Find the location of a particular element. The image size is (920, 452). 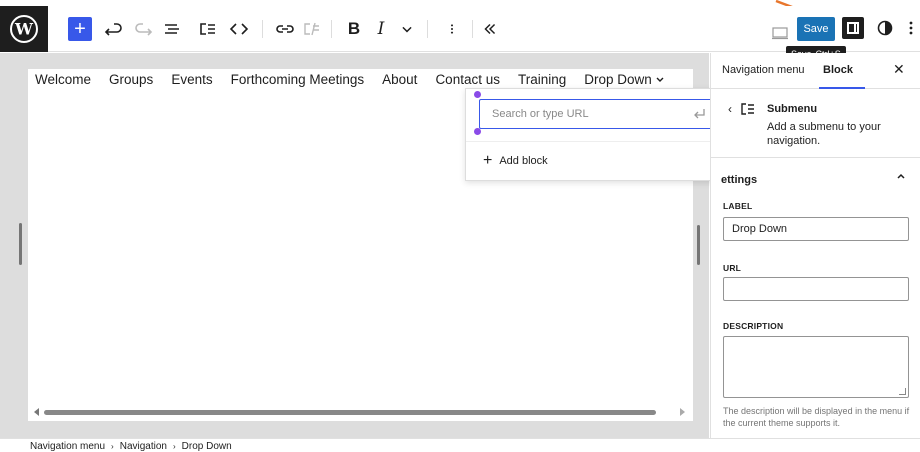

nav-item-drop-down-label: Drop Down is located at coordinates (618, 79).